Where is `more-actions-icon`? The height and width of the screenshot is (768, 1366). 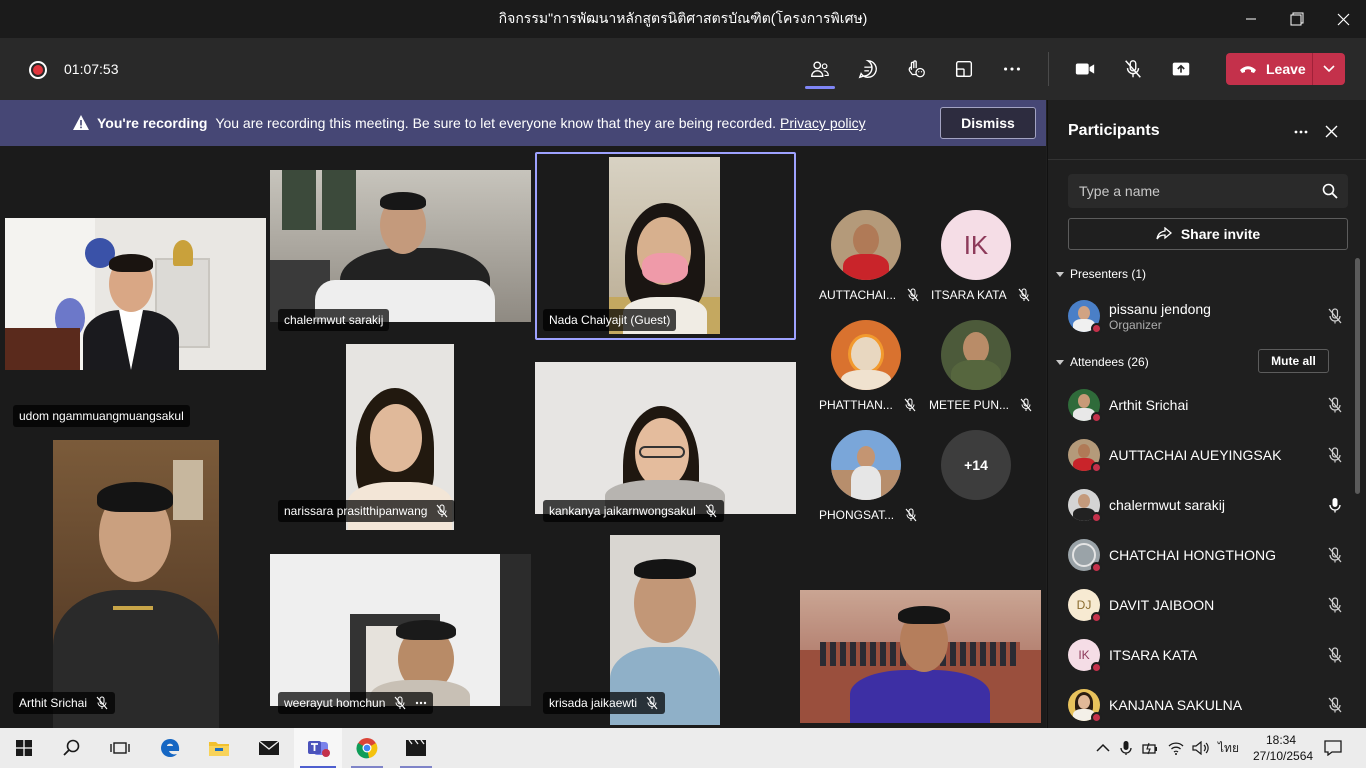 more-actions-icon is located at coordinates (1012, 69).